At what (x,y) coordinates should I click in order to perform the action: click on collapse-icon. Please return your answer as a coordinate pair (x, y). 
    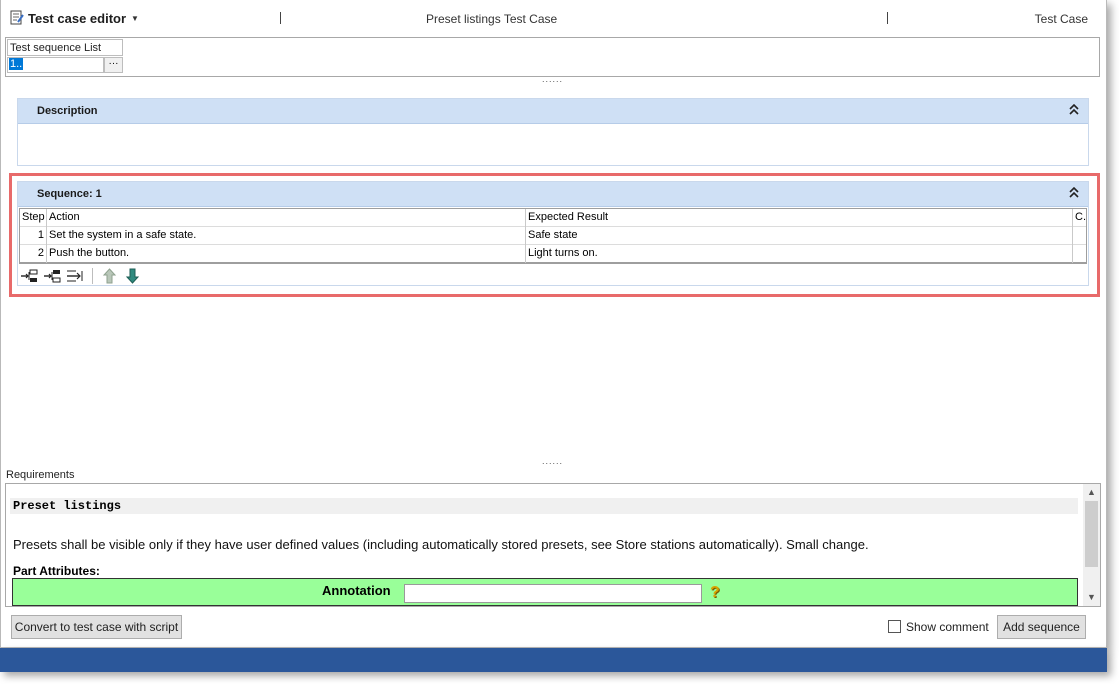
    Looking at the image, I should click on (1074, 110).